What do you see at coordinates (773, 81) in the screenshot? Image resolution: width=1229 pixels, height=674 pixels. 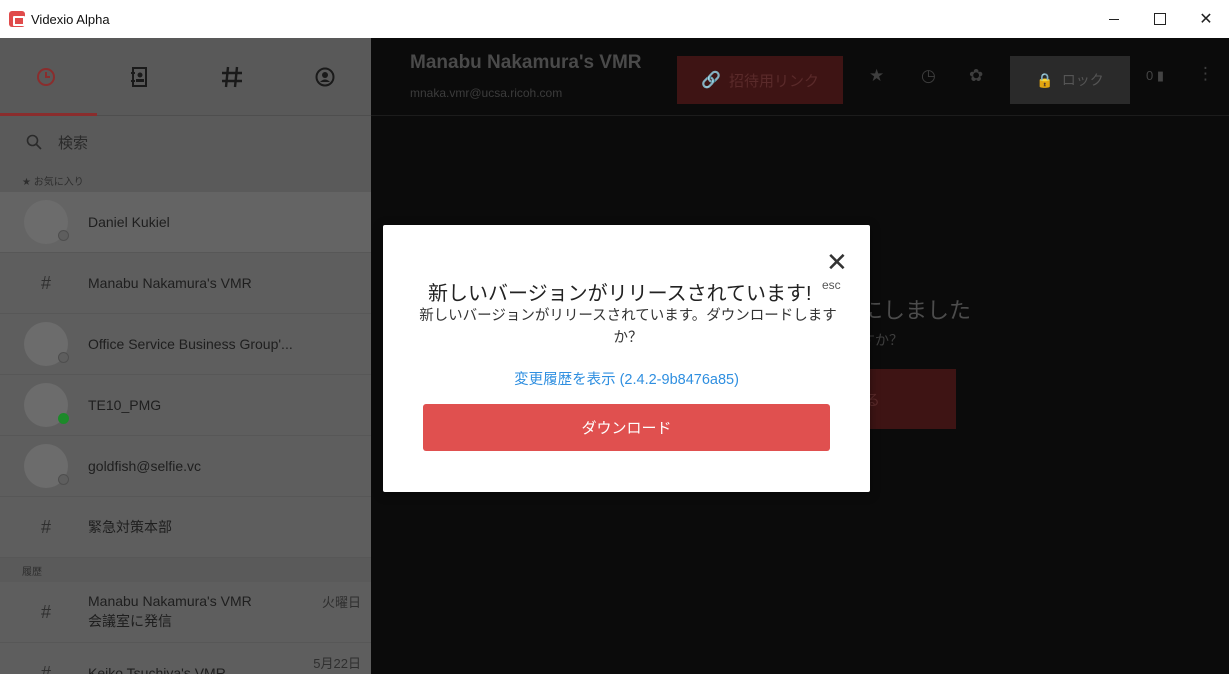 I see `invite-label: 招待用リンク` at bounding box center [773, 81].